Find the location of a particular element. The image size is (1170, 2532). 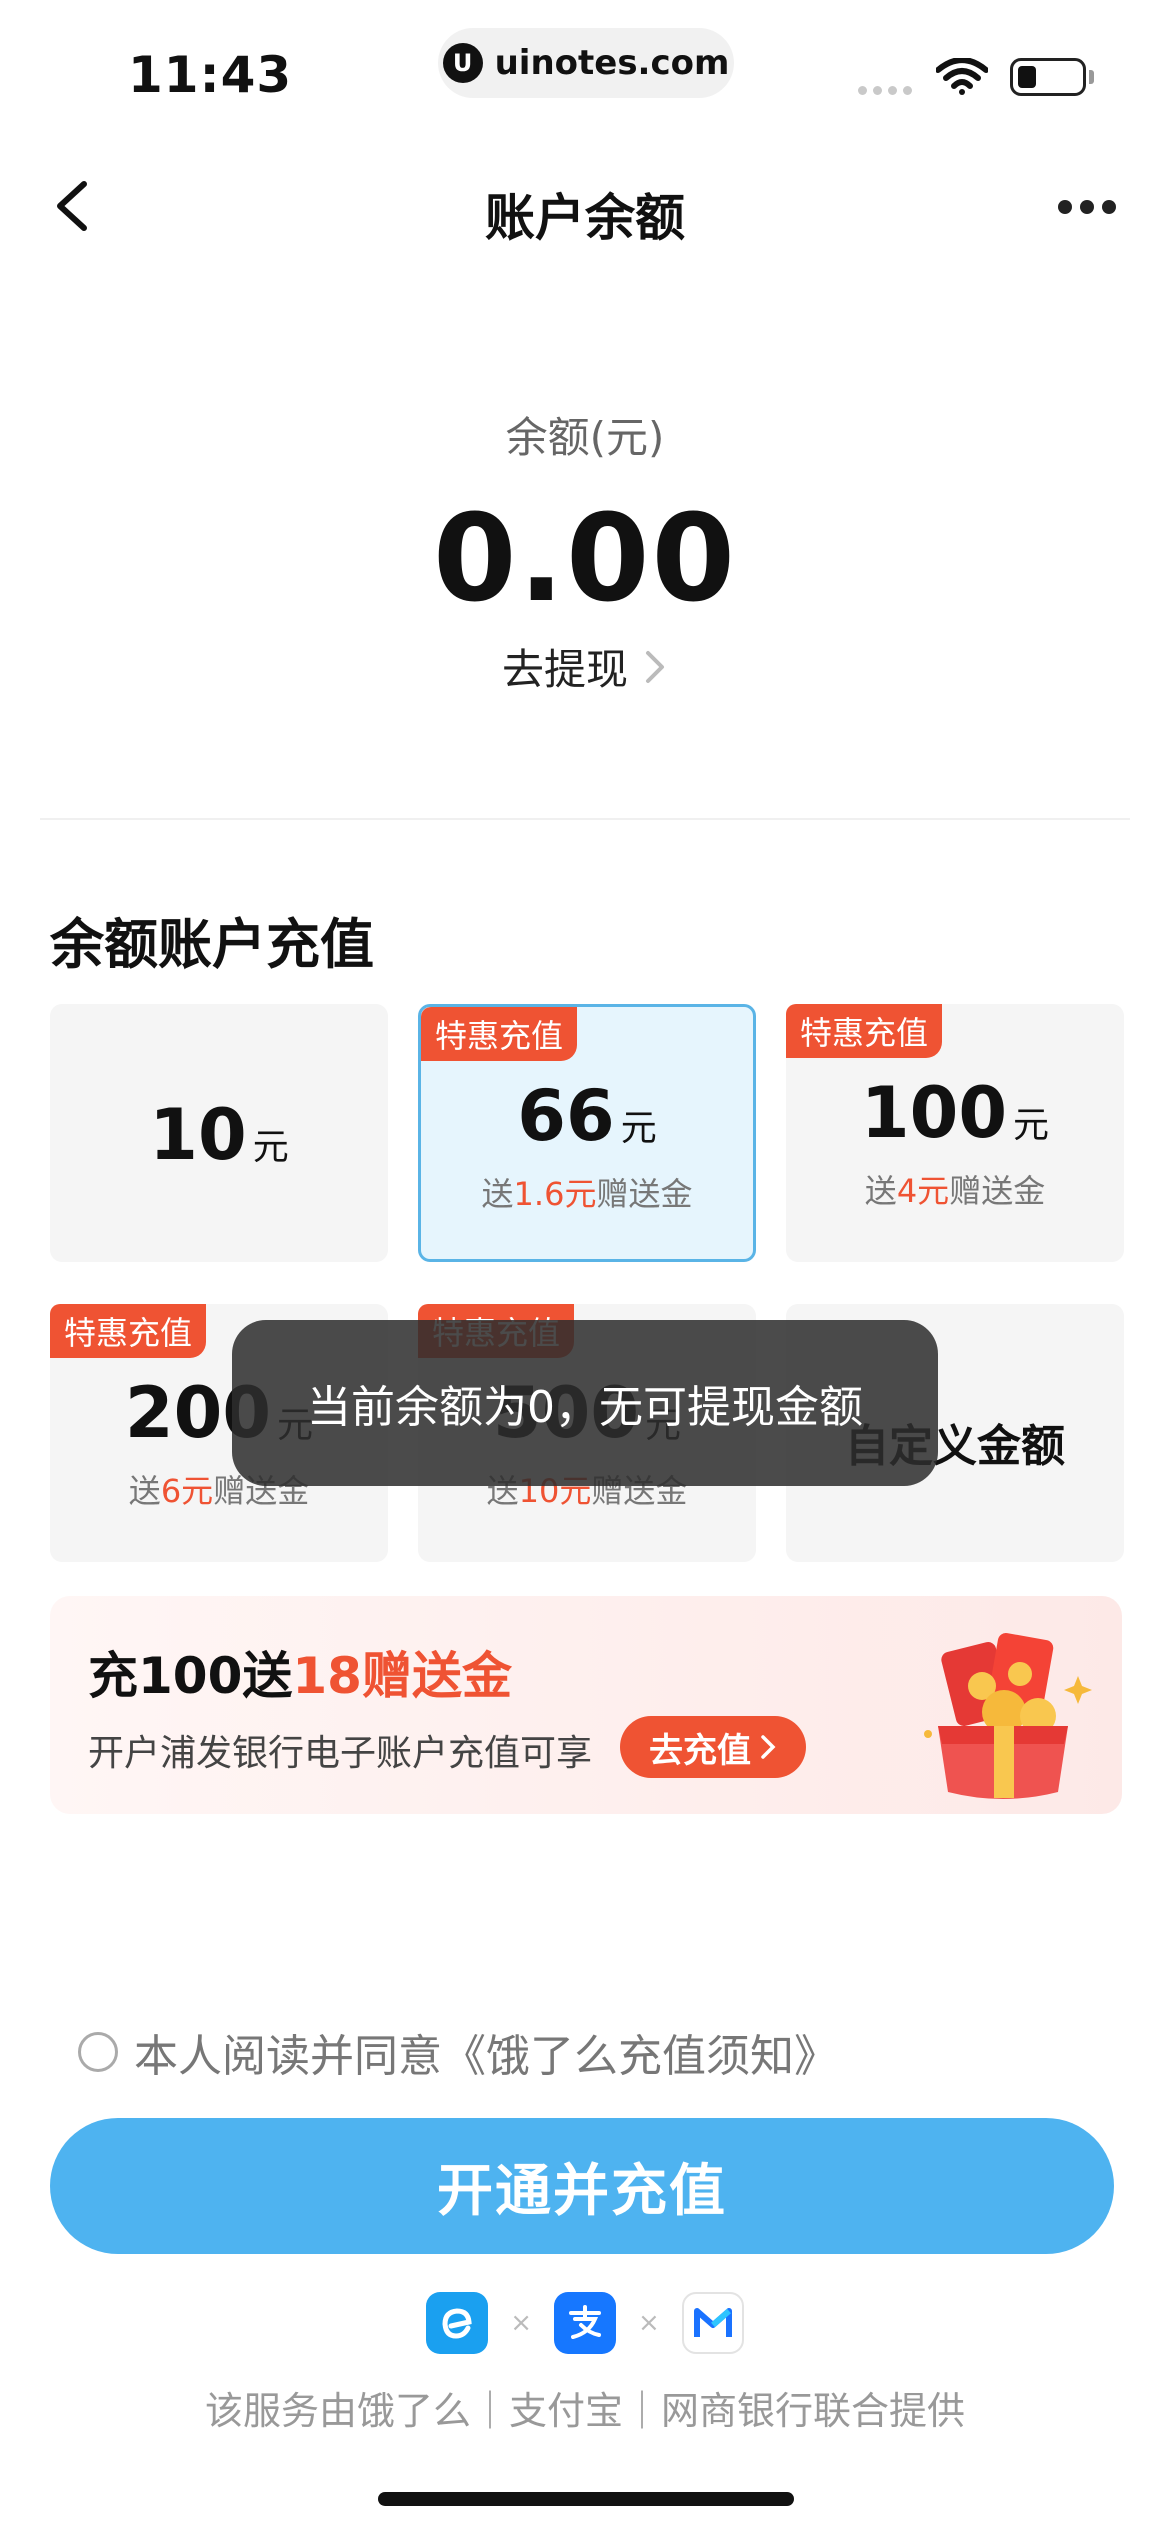

promo-title: 充100送18赠送金 is located at coordinates (300, 1672).